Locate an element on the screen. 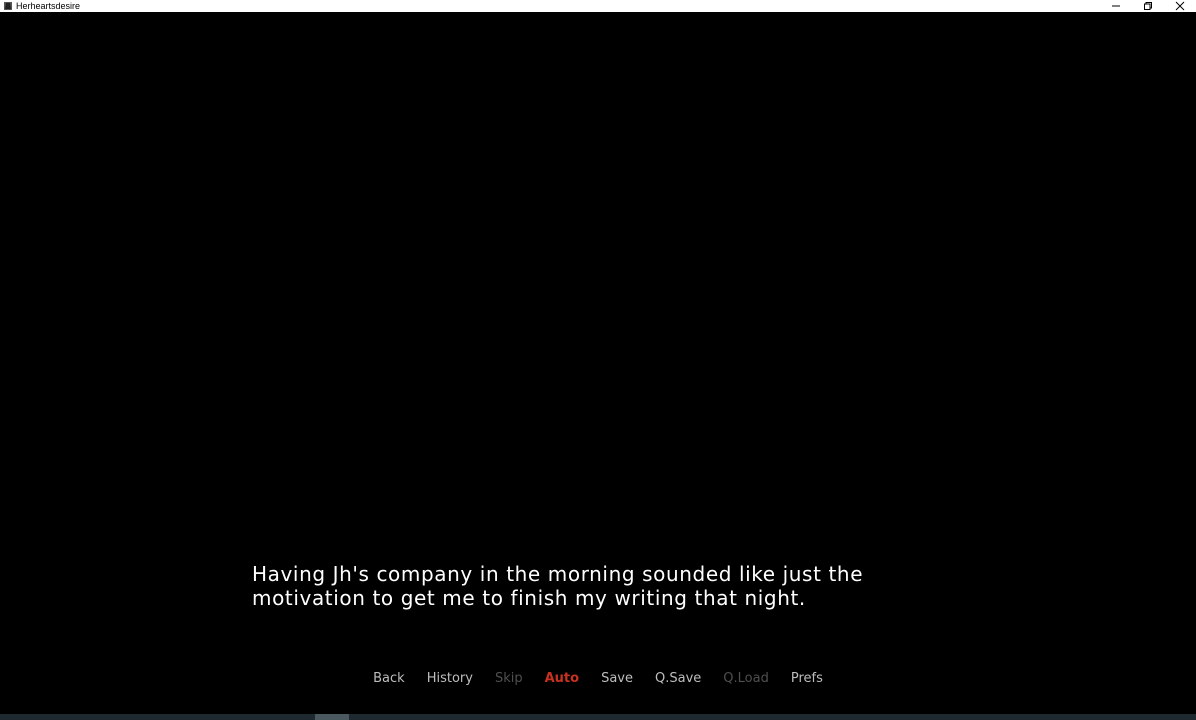 This screenshot has height=720, width=1196. close-button is located at coordinates (1180, 6).